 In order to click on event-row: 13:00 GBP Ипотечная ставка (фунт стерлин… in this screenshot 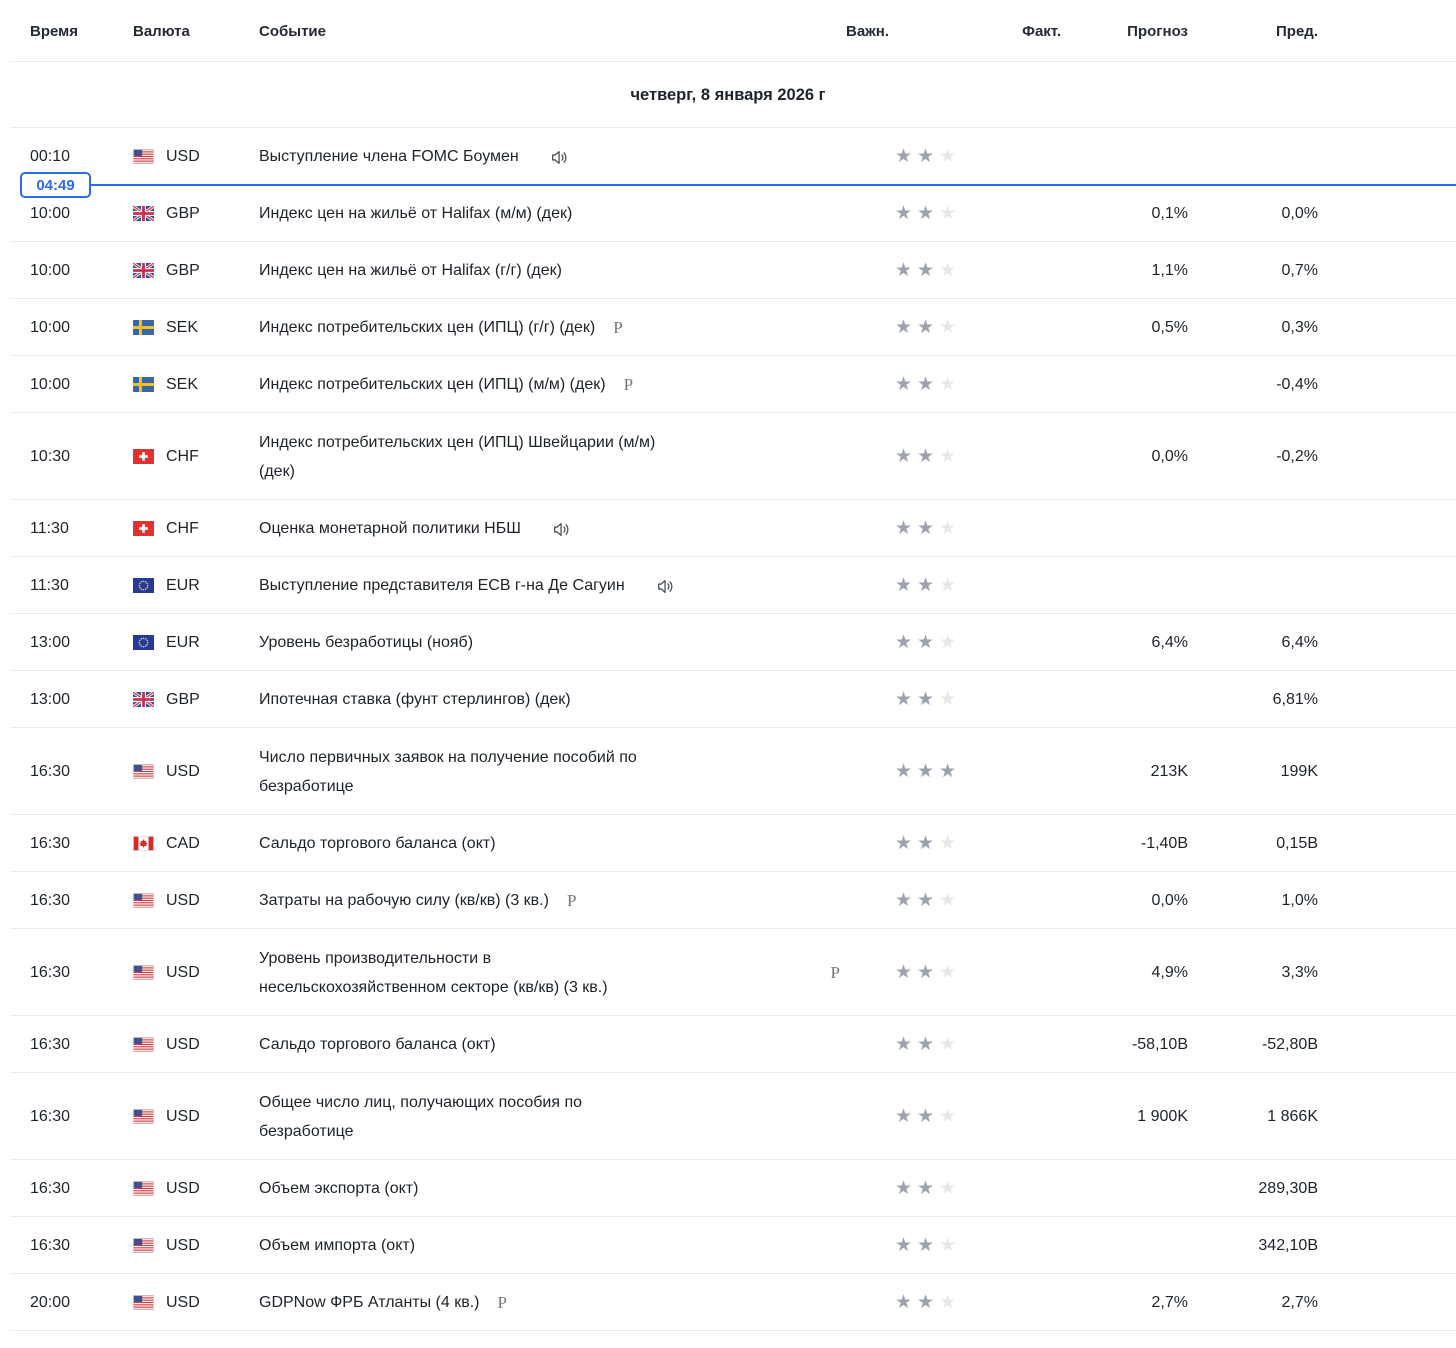, I will do `click(728, 699)`.